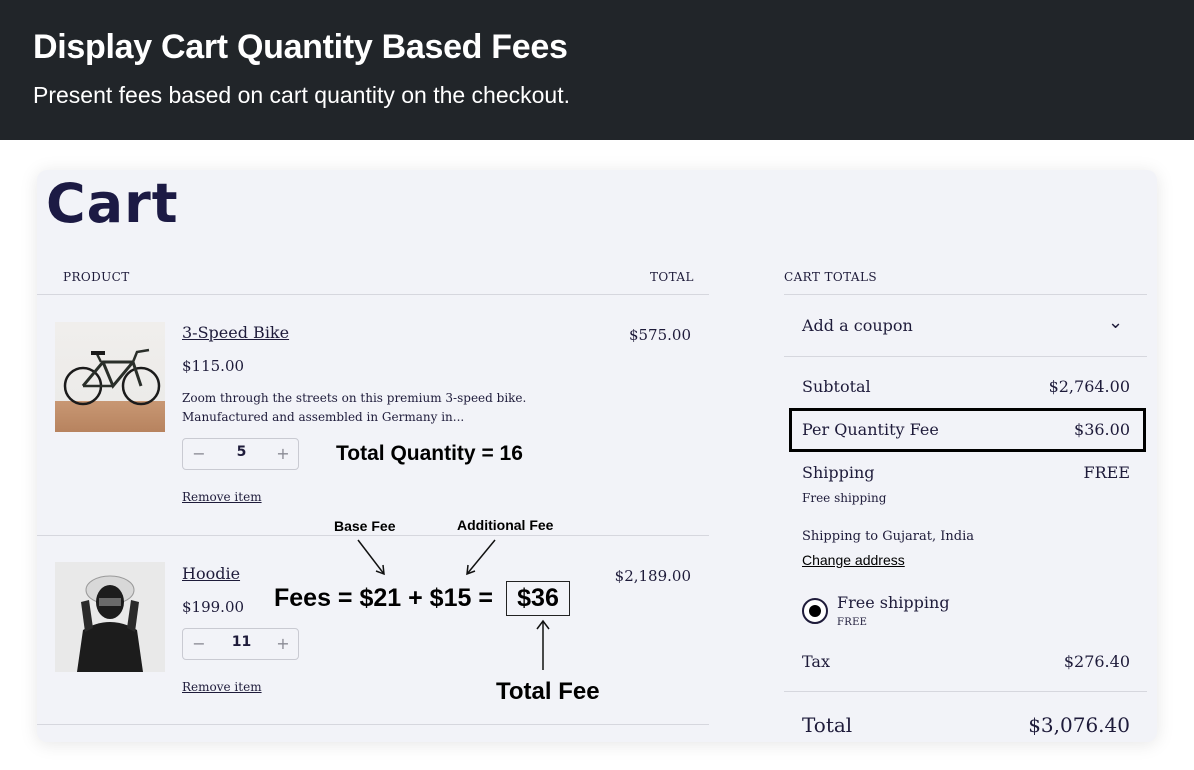 This screenshot has width=1194, height=770. What do you see at coordinates (453, 604) in the screenshot?
I see `annotation-arrows` at bounding box center [453, 604].